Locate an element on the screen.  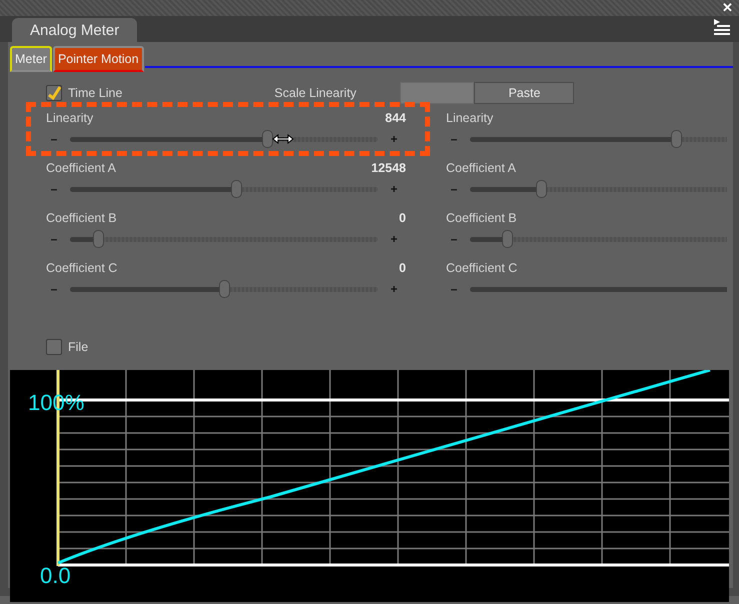
scale-linearity-label: Scale Linearity is located at coordinates (316, 93).